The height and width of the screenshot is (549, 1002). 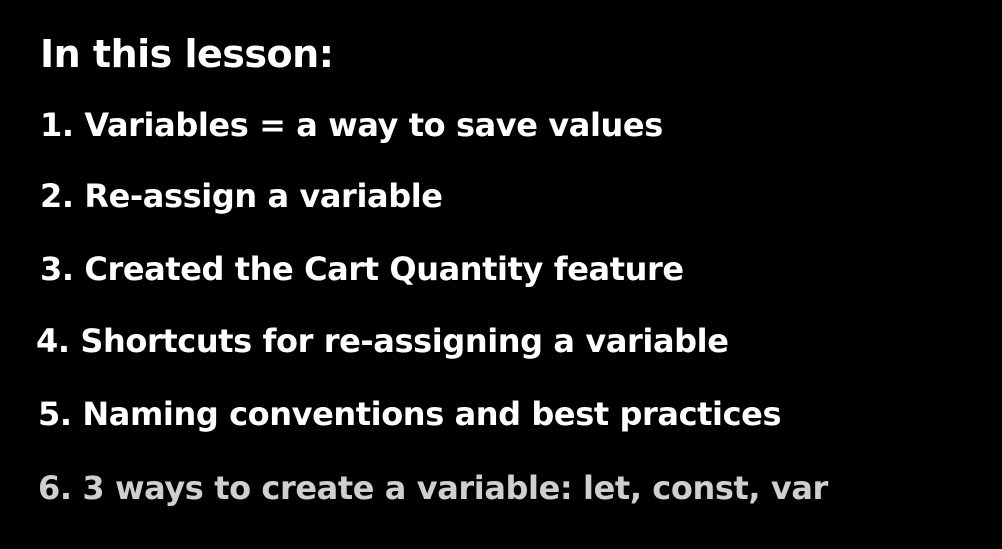 I want to click on lesson-item-2: 2. Re-assign a variable, so click(x=241, y=196).